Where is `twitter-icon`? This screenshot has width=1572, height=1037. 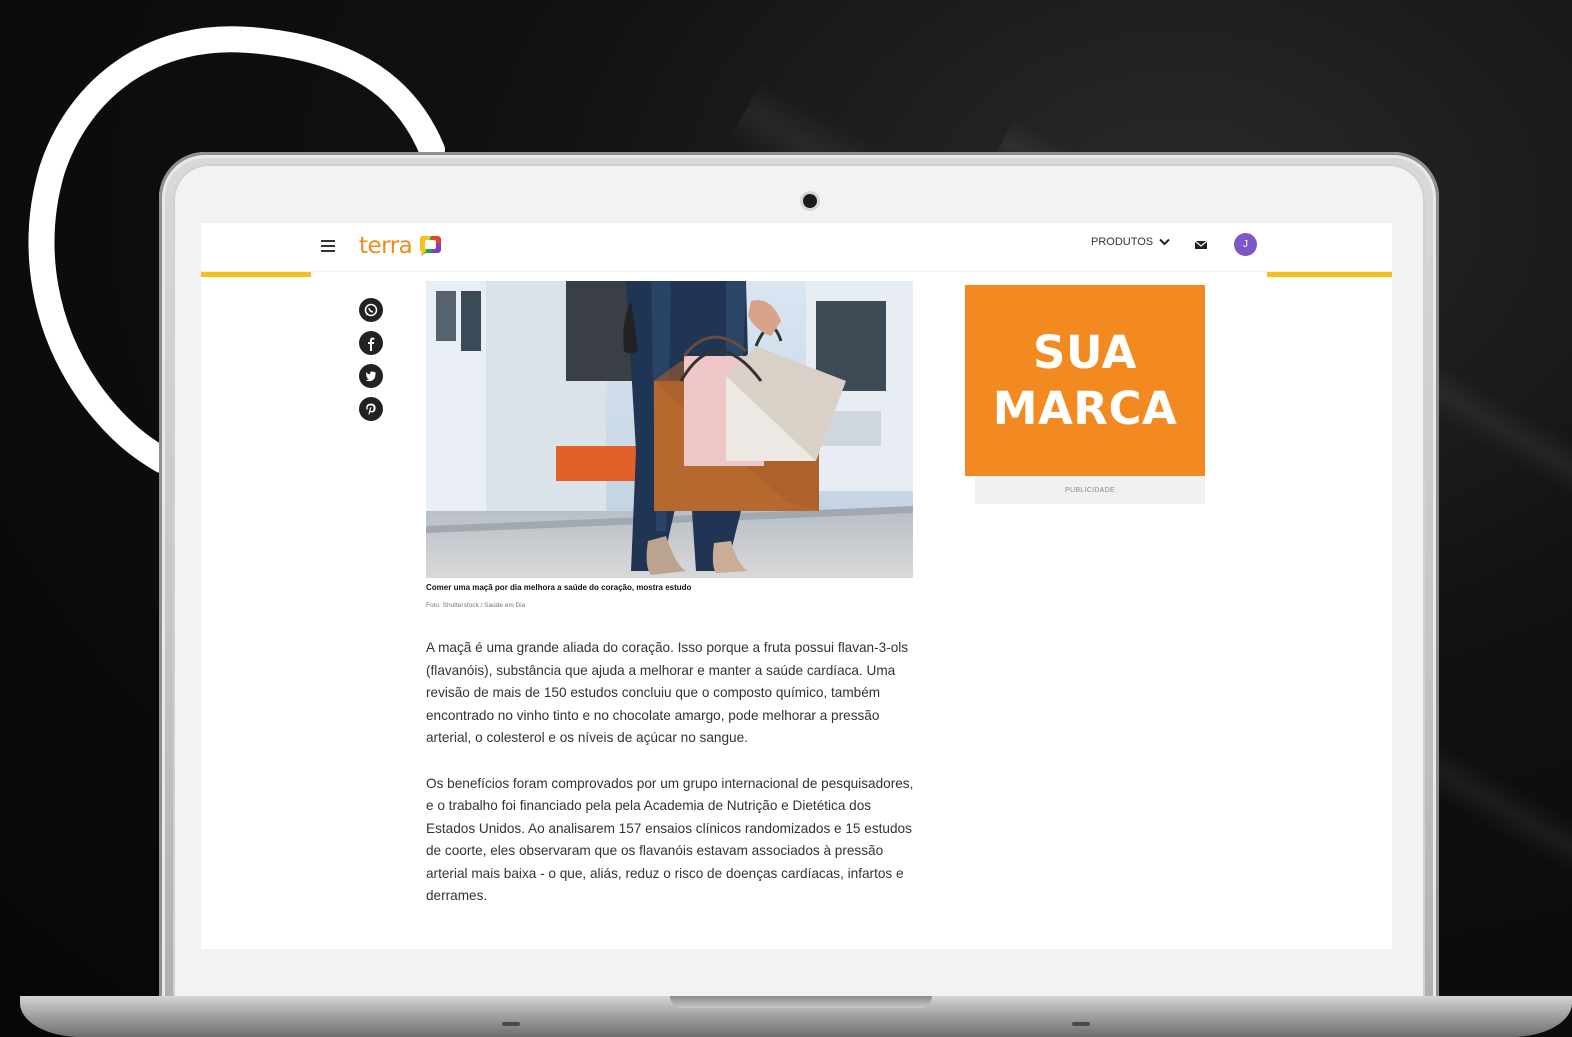
twitter-icon is located at coordinates (371, 376).